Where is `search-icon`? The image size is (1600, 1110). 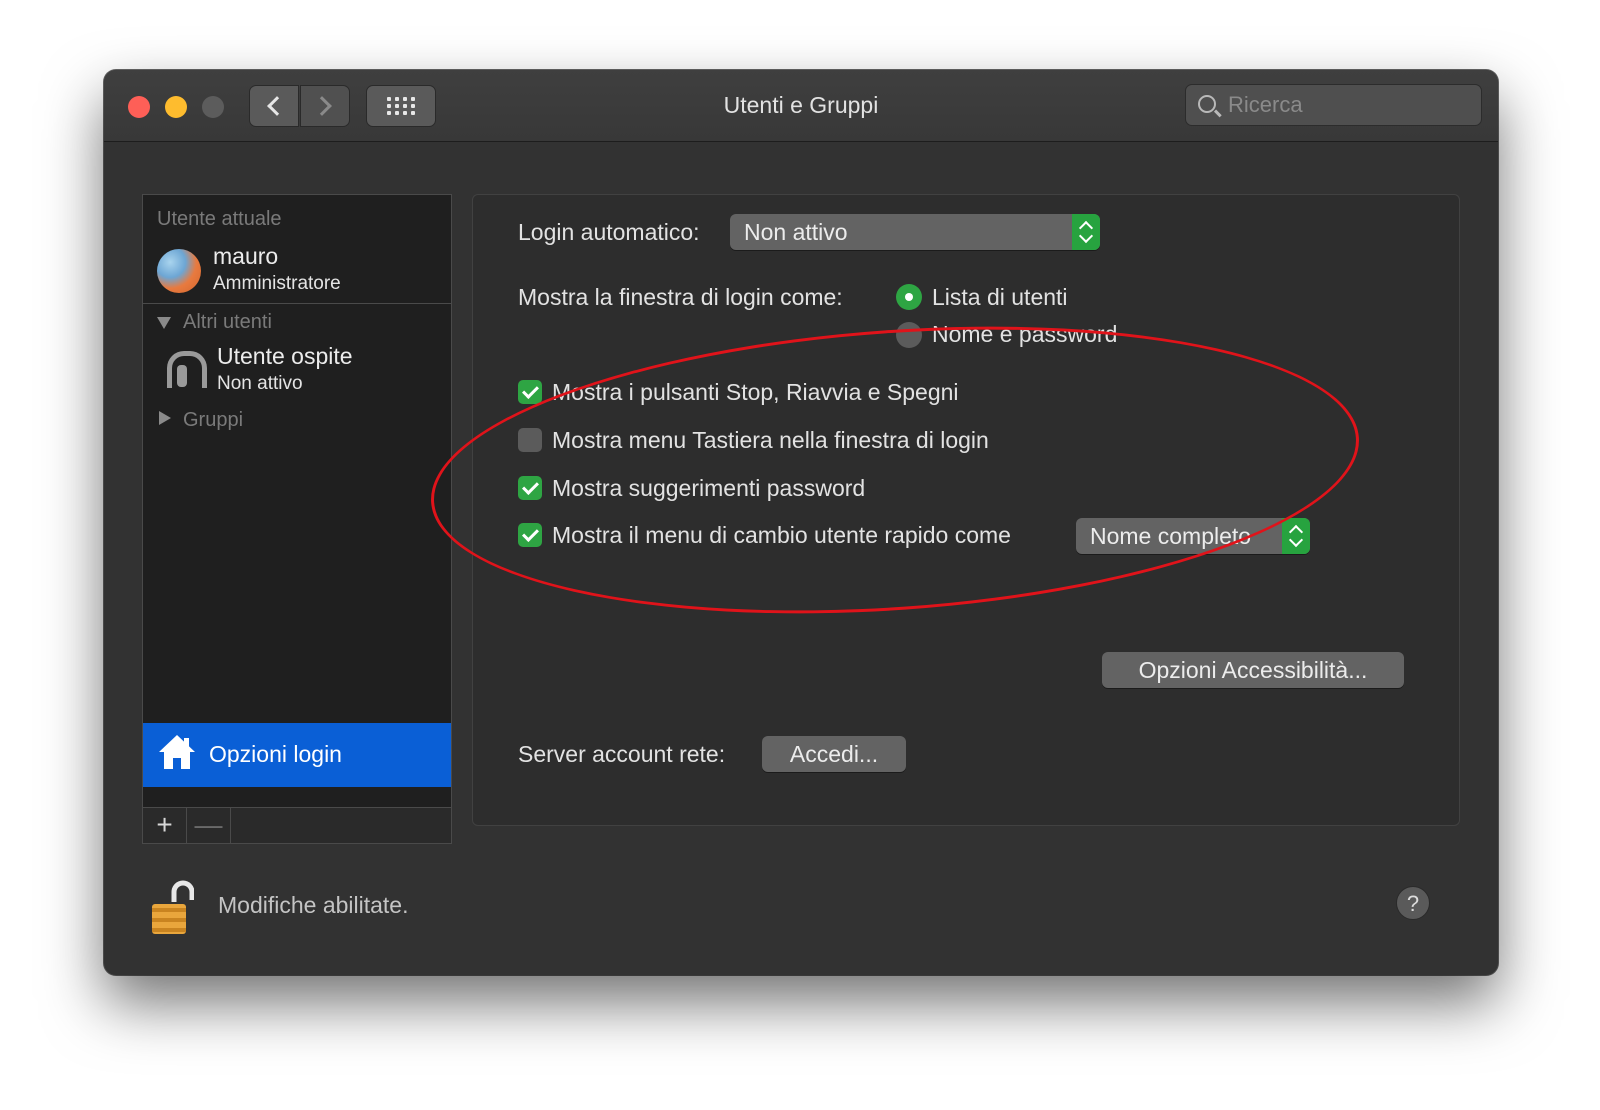
search-icon is located at coordinates (1207, 104).